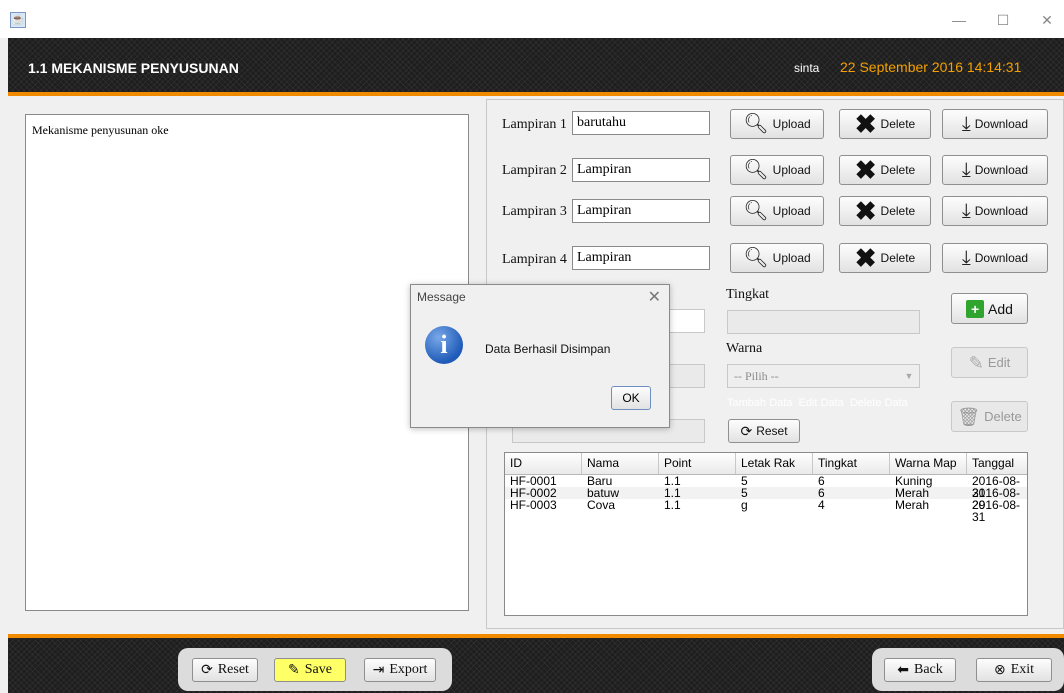  I want to click on export-icon: ⇥, so click(378, 670).